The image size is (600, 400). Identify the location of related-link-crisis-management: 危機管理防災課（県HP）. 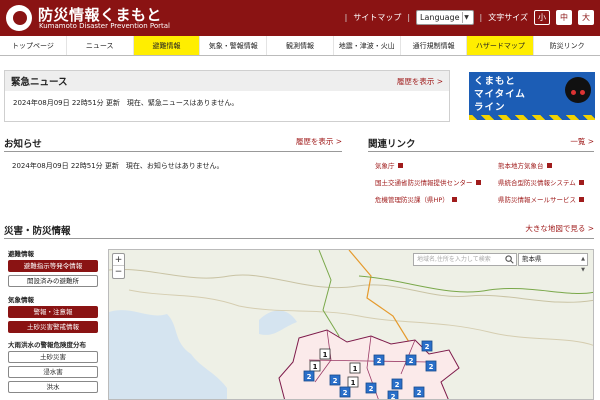
(416, 199).